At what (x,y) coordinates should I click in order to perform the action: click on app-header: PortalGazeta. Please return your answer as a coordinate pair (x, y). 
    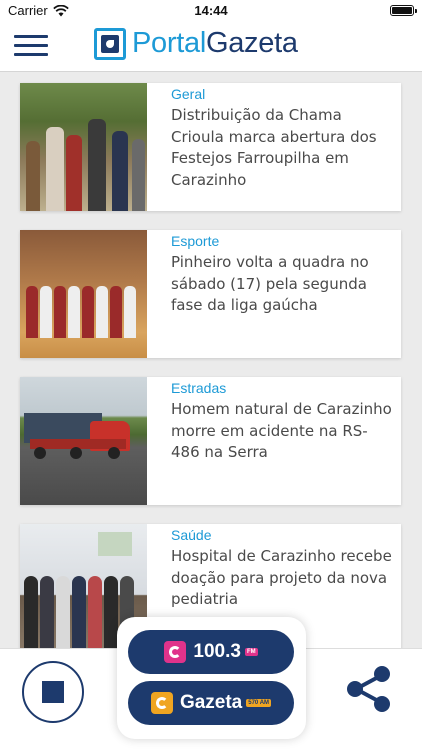
    Looking at the image, I should click on (211, 47).